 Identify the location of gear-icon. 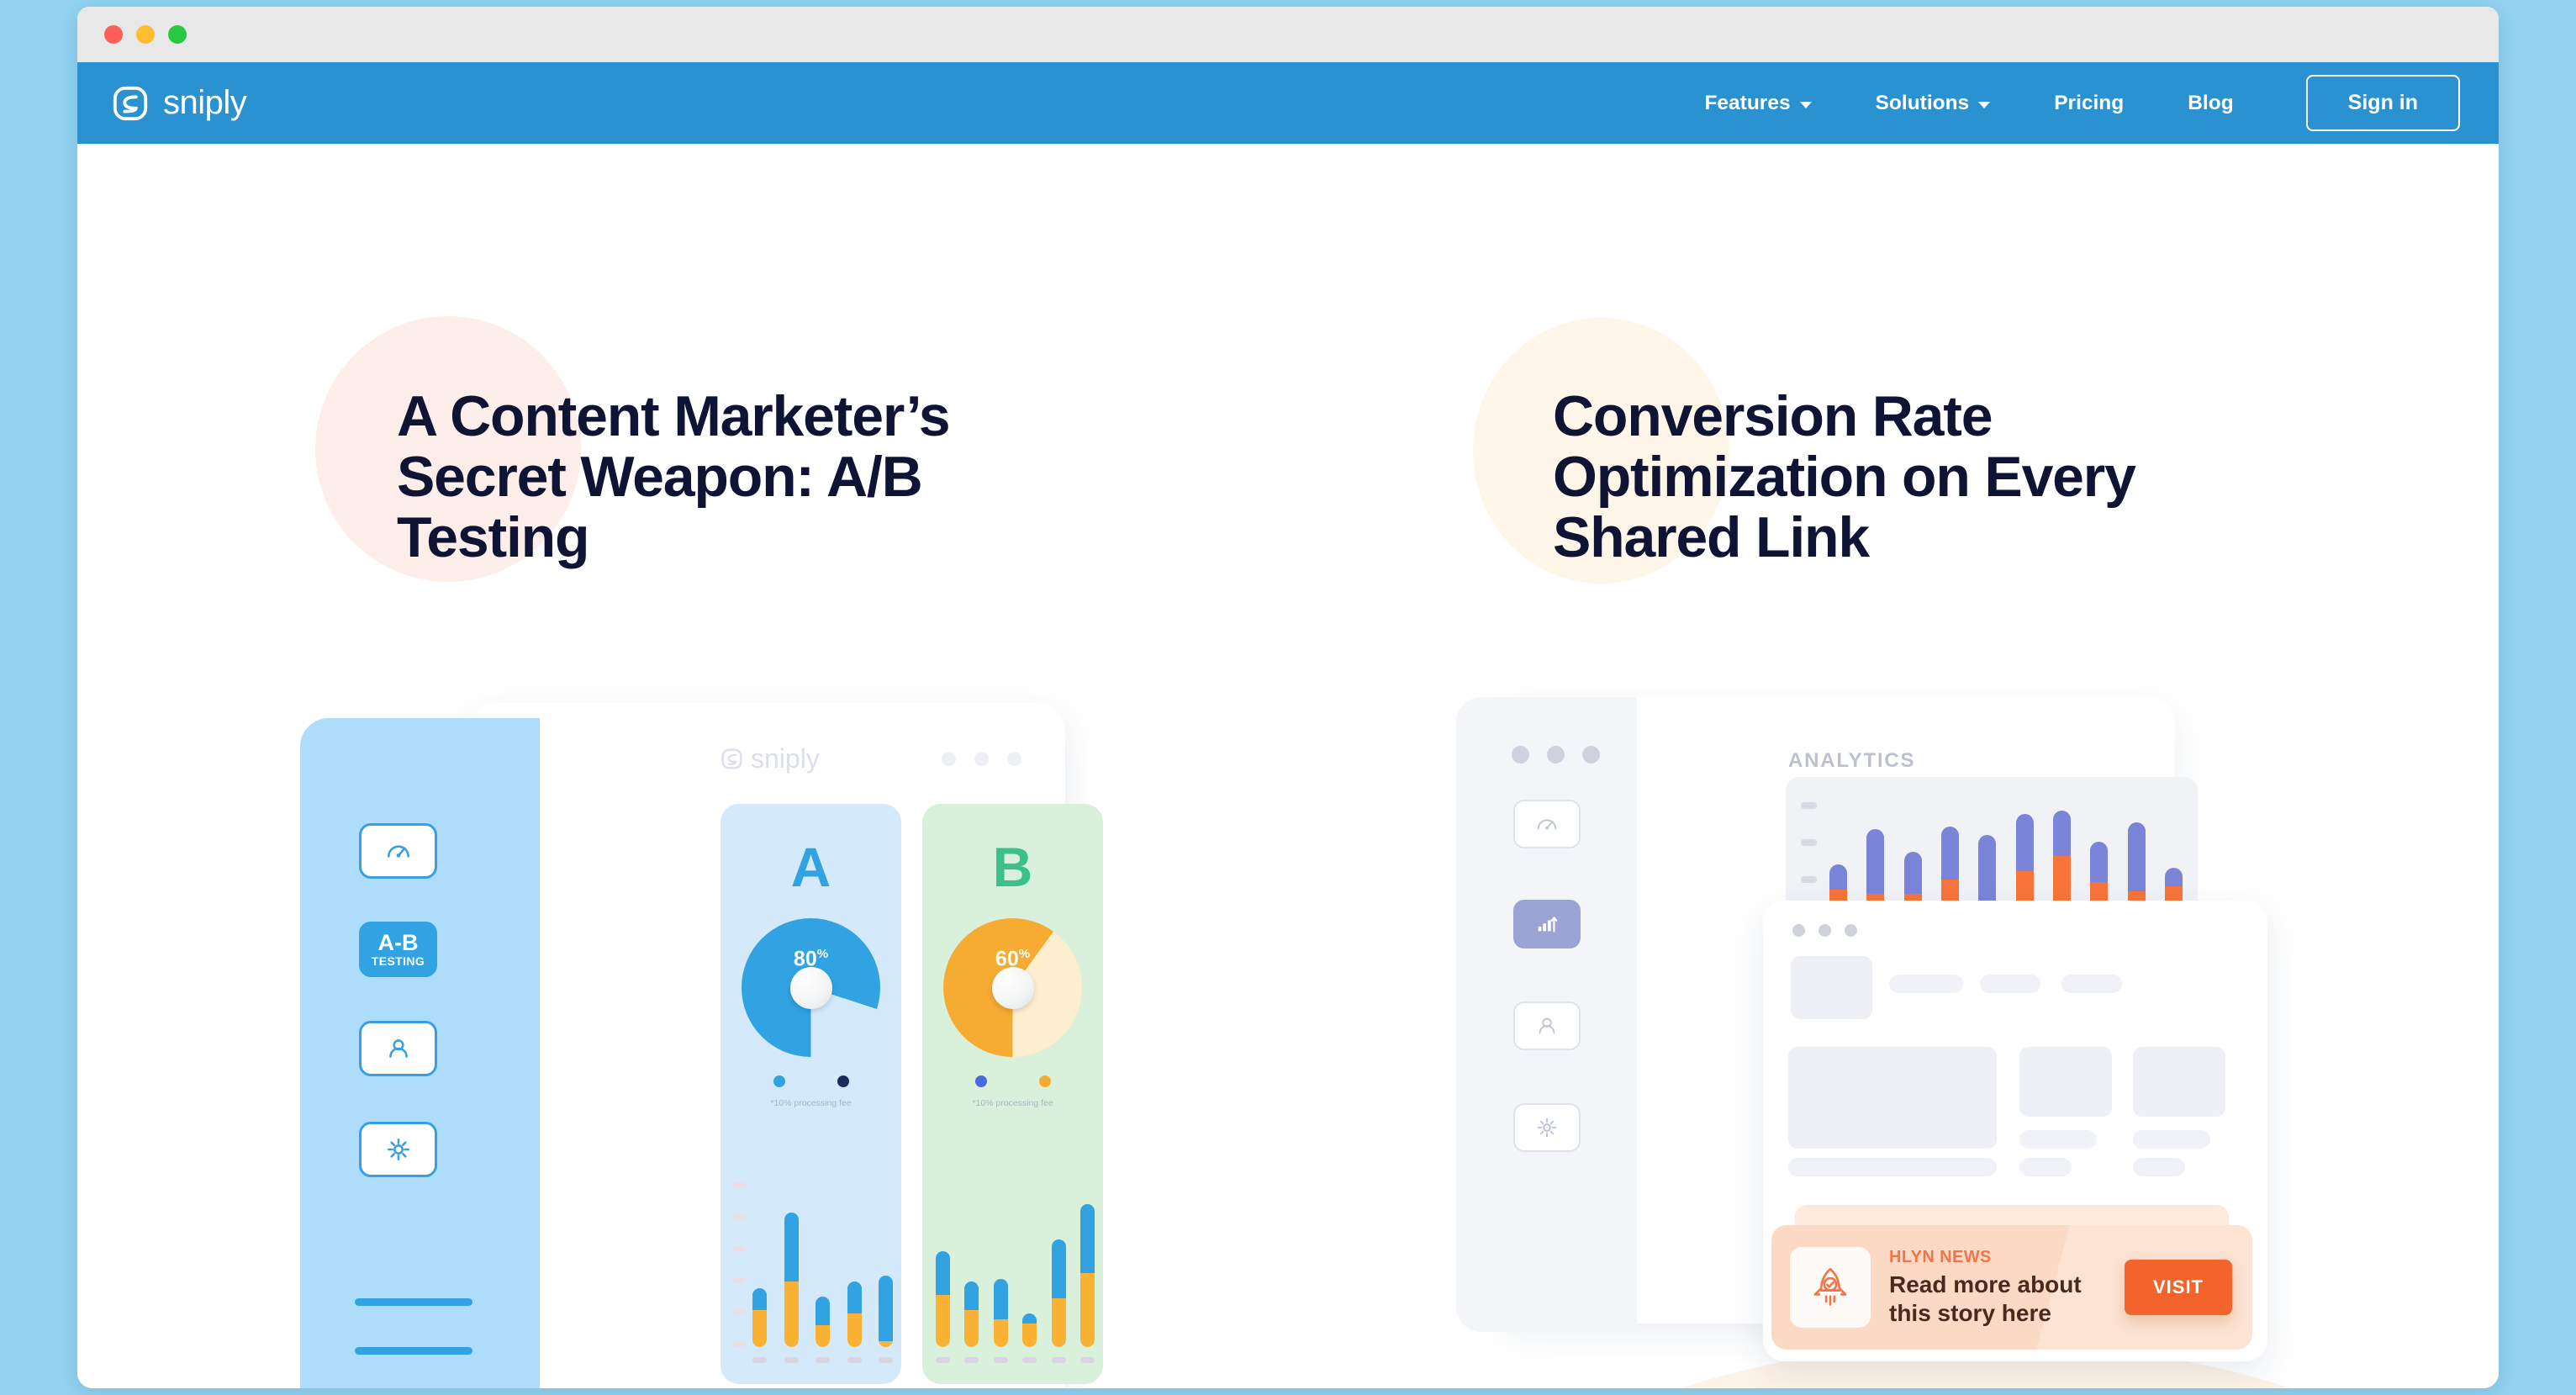
(1547, 1128).